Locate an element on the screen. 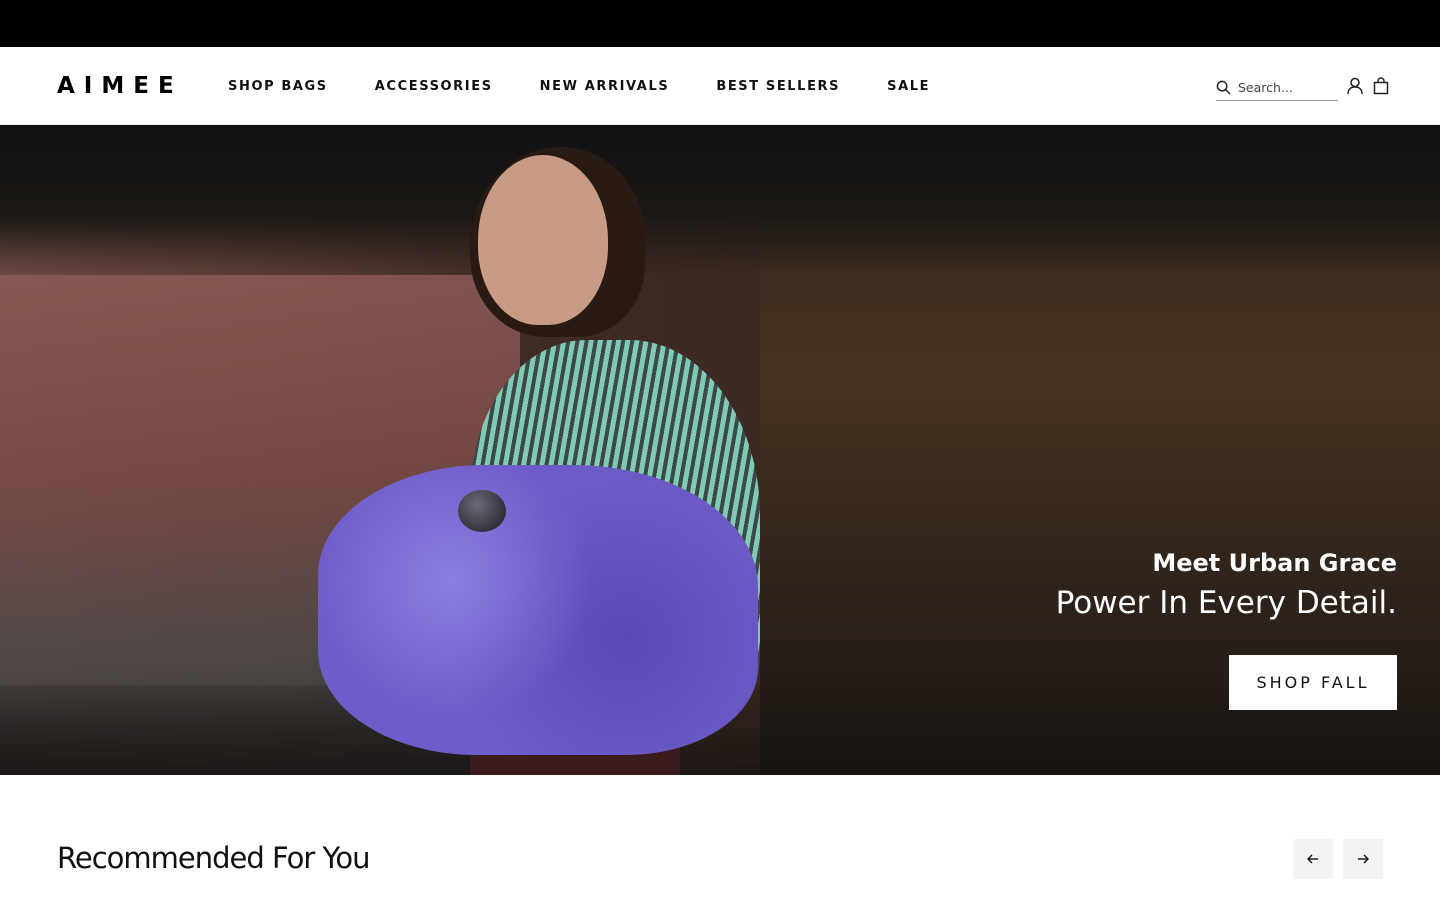  hero-fur-bag is located at coordinates (538, 610).